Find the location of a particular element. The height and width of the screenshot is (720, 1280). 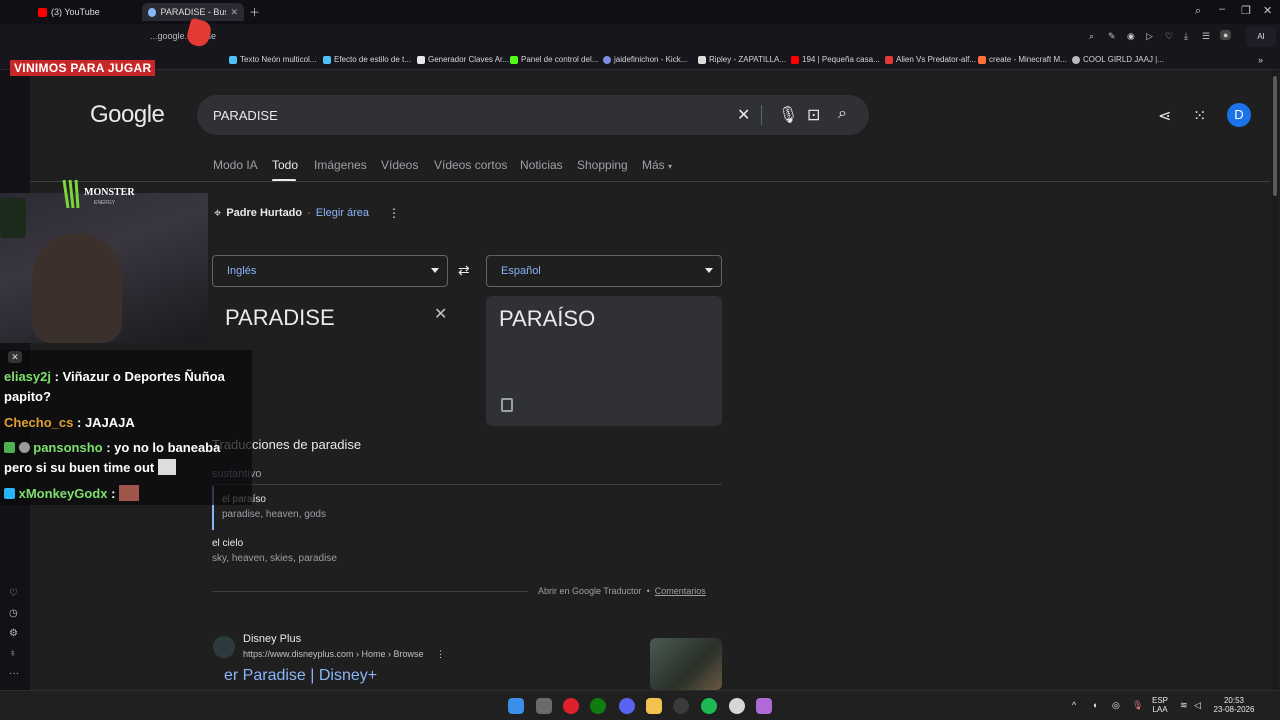

tab-youtube: (3) YouTube is located at coordinates (85, 12).